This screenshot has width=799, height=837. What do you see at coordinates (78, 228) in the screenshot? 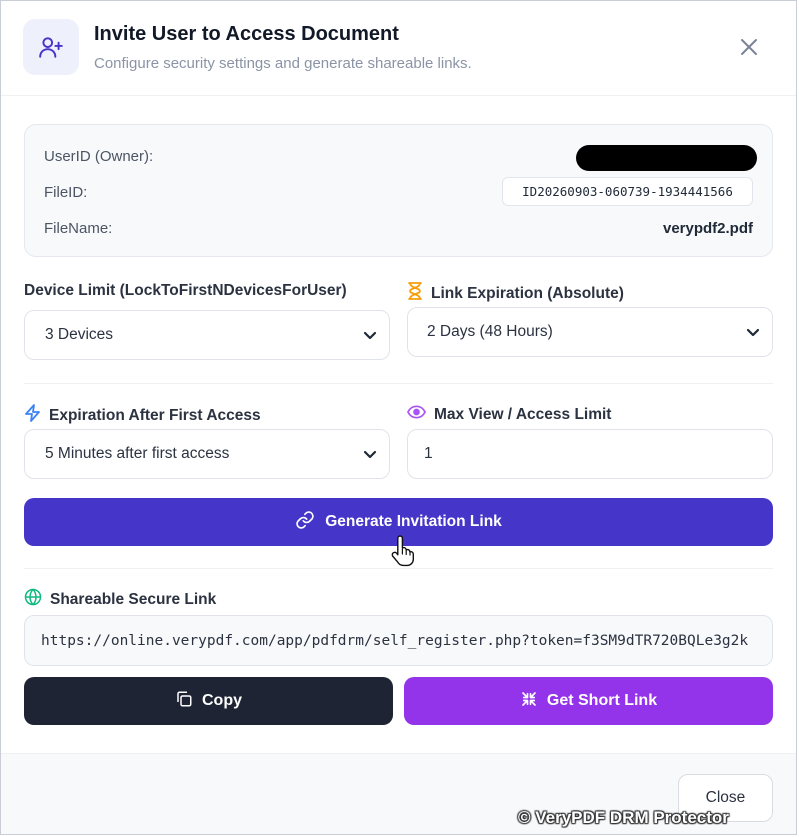
I see `filename-label: FileName:` at bounding box center [78, 228].